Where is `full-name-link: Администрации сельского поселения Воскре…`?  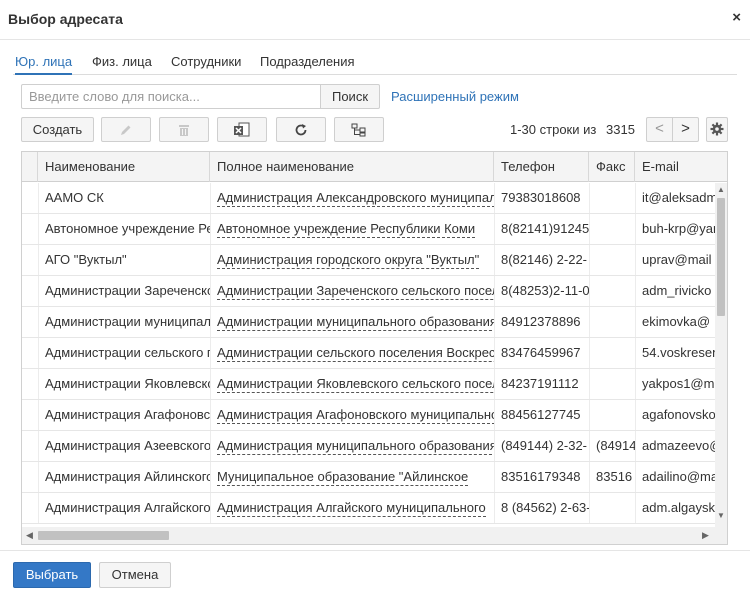
full-name-link: Администрации сельского поселения Воскре… is located at coordinates (355, 354).